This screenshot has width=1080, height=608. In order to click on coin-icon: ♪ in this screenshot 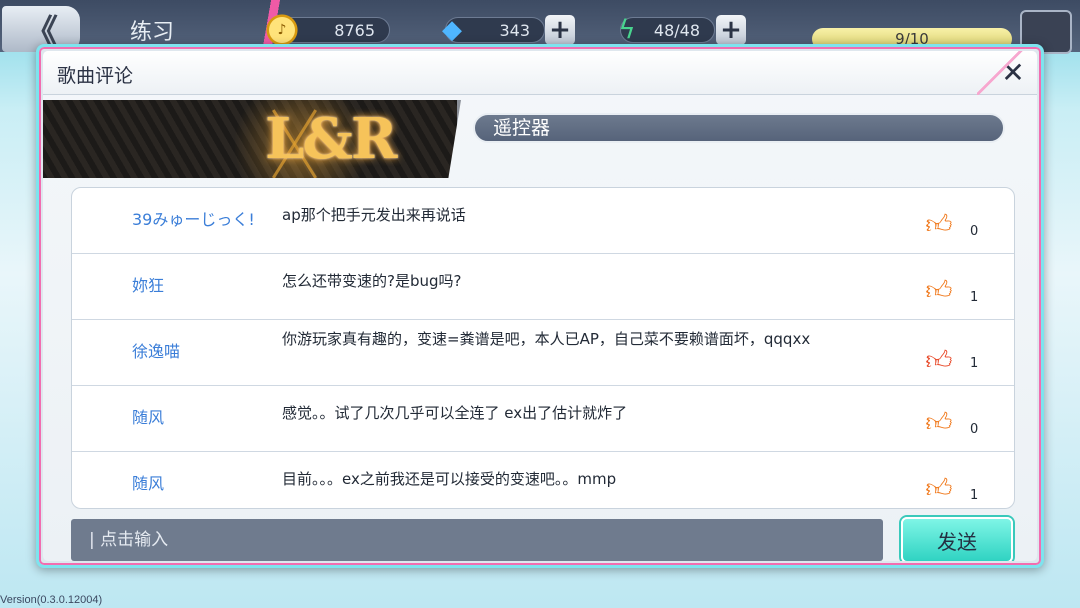, I will do `click(282, 30)`.